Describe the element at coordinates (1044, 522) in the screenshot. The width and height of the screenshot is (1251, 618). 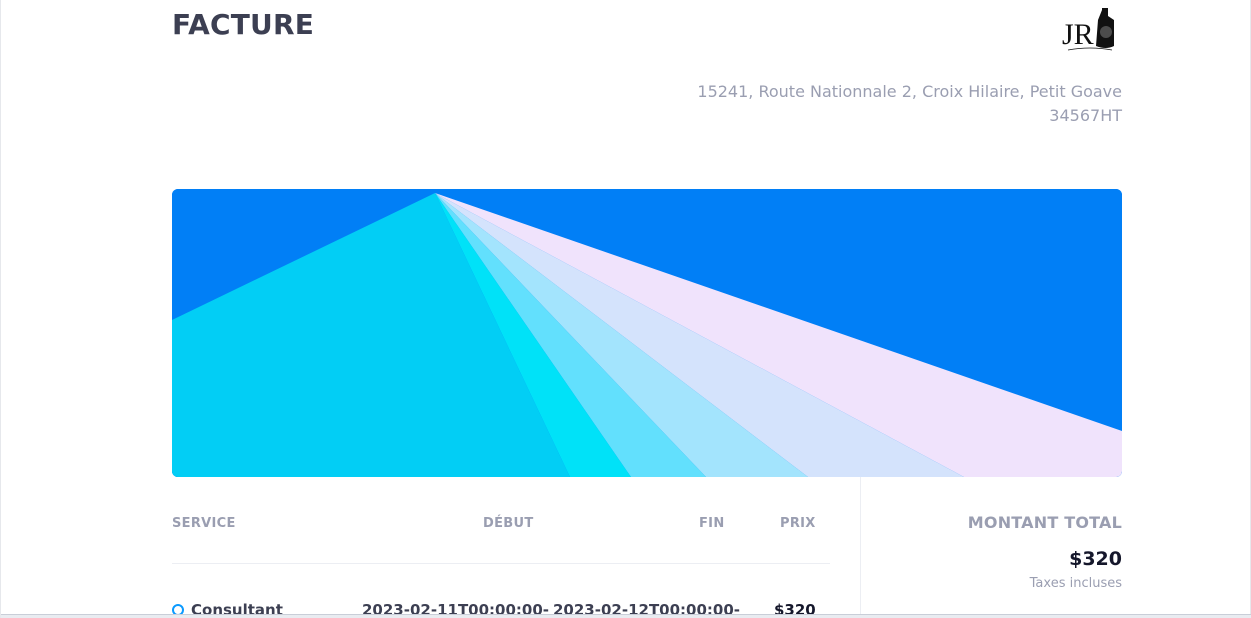
I see `total-label: MONTANT TOTAL` at that location.